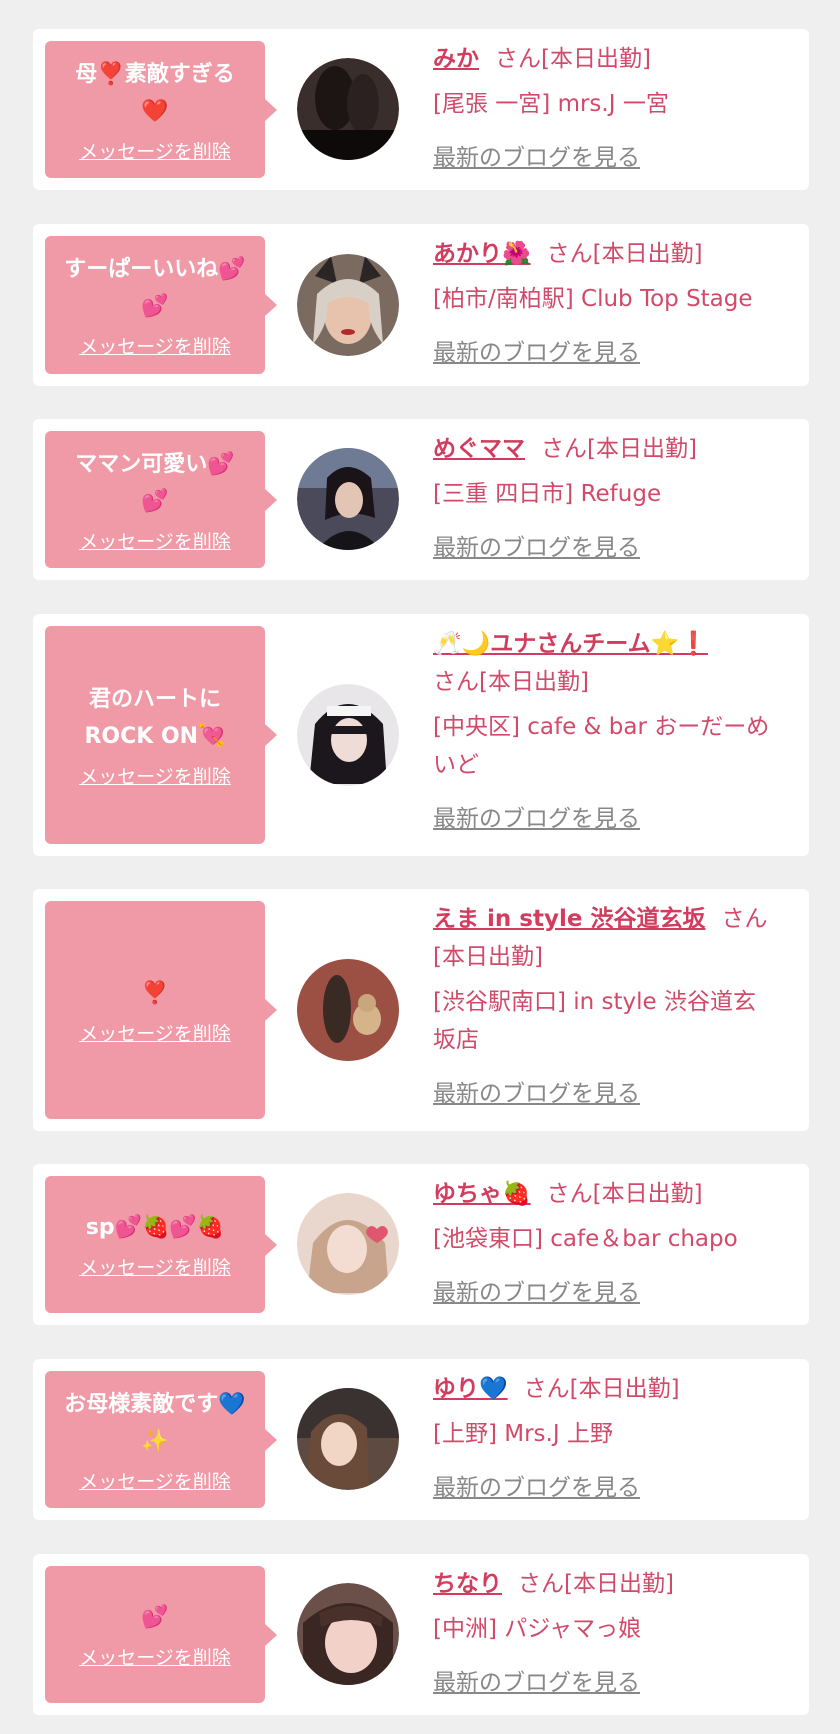 Image resolution: width=840 pixels, height=1734 pixels. Describe the element at coordinates (467, 1584) in the screenshot. I see `cast-name-link: ちなり` at that location.